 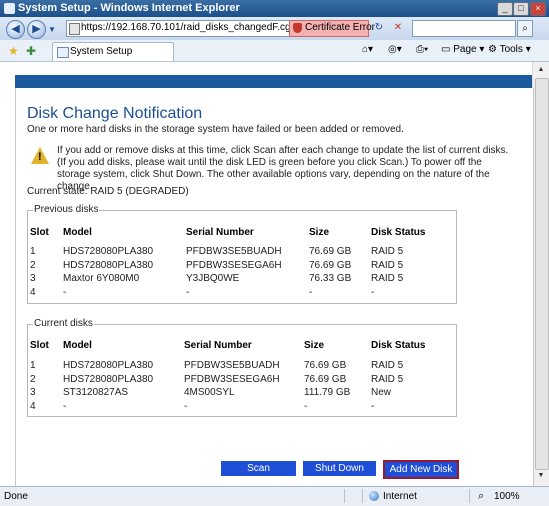 What do you see at coordinates (327, 392) in the screenshot?
I see `size-cell: 111.79 GB` at bounding box center [327, 392].